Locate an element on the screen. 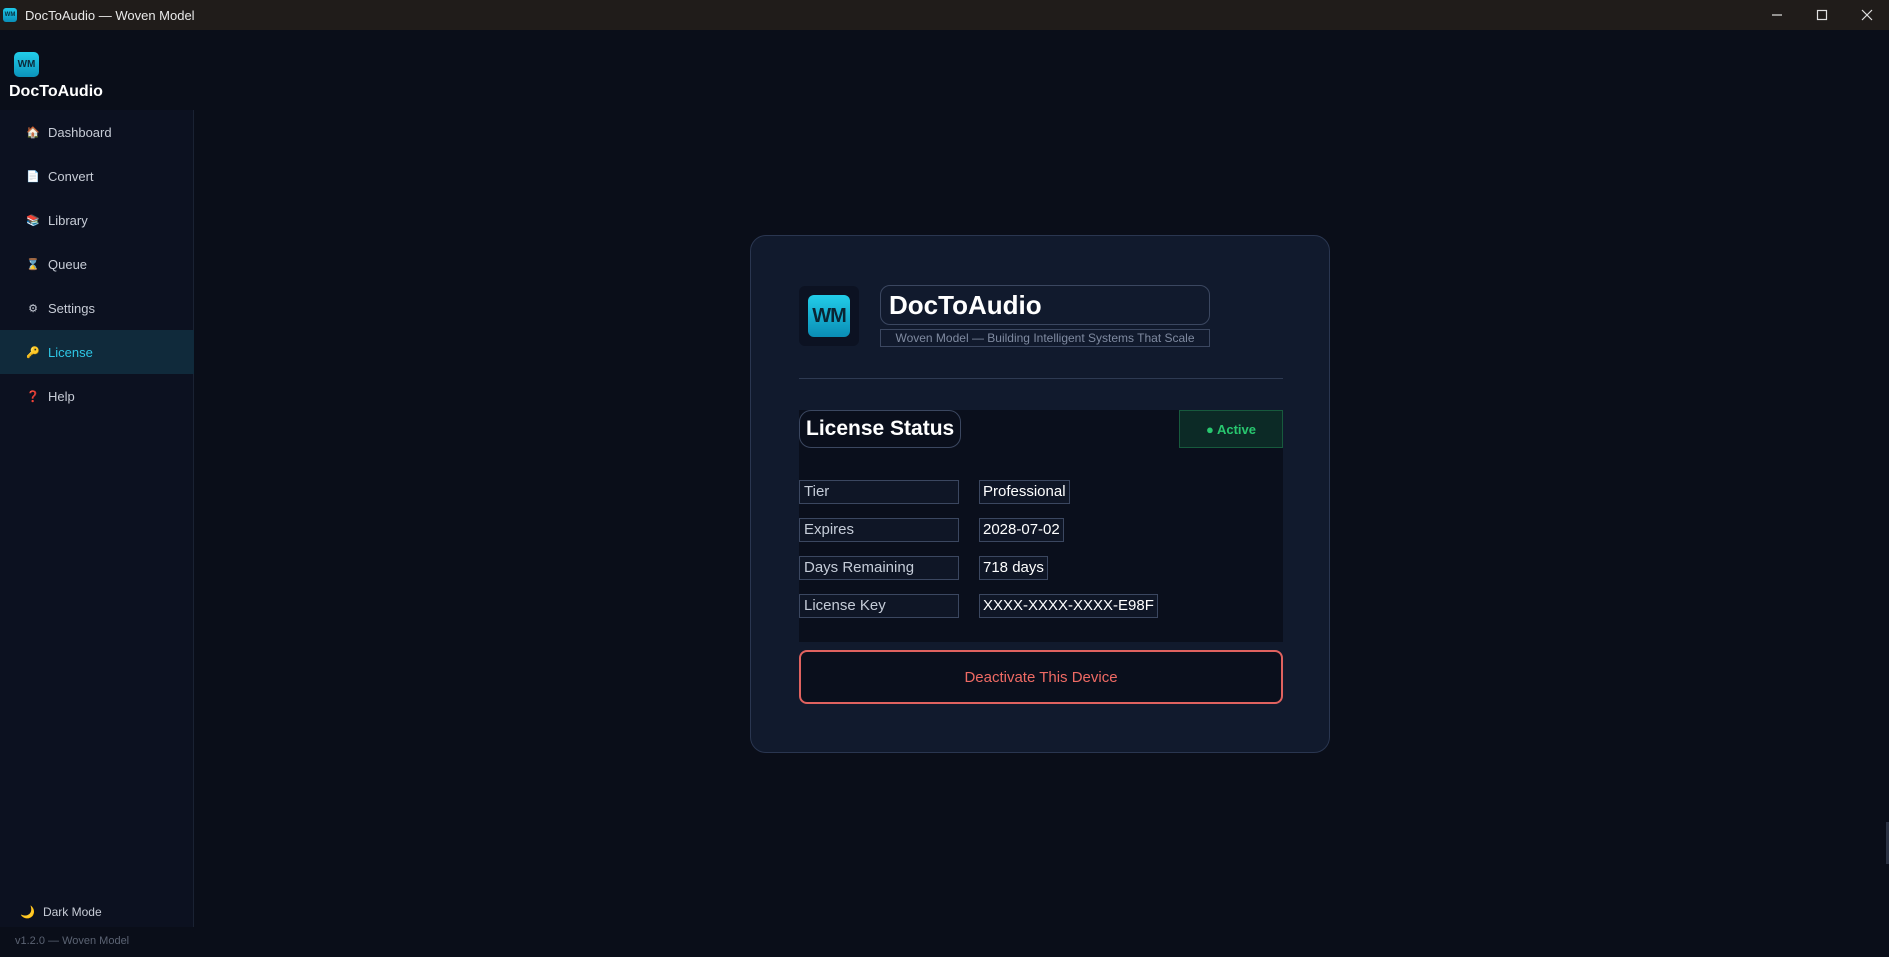 The image size is (1889, 957). window-controls is located at coordinates (1821, 15).